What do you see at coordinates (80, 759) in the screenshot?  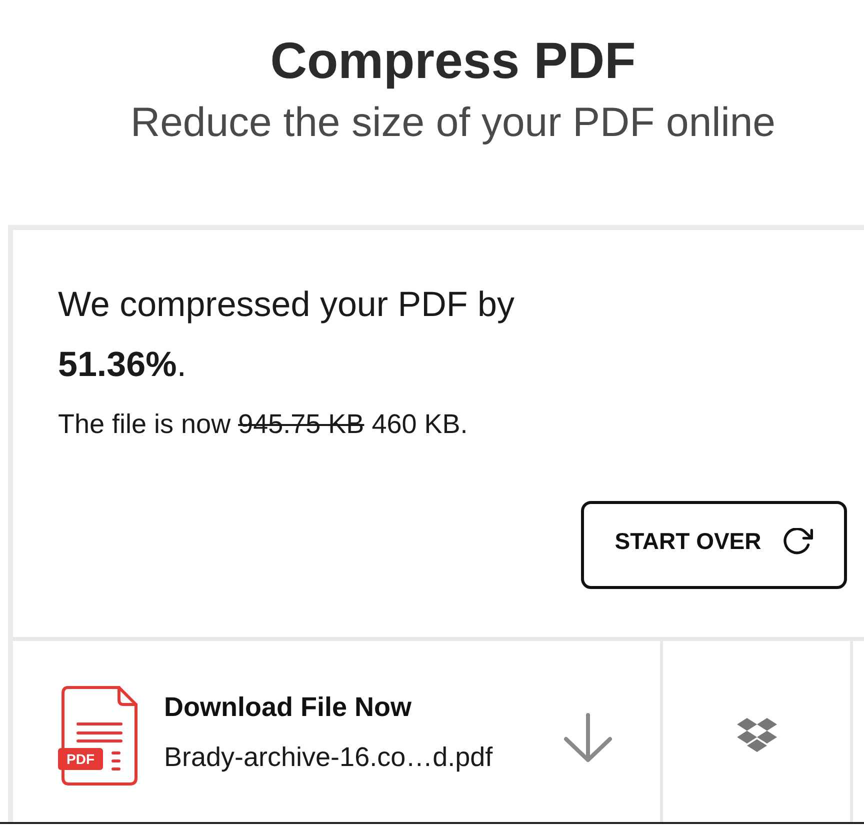 I see `file-type-badge: PDF` at bounding box center [80, 759].